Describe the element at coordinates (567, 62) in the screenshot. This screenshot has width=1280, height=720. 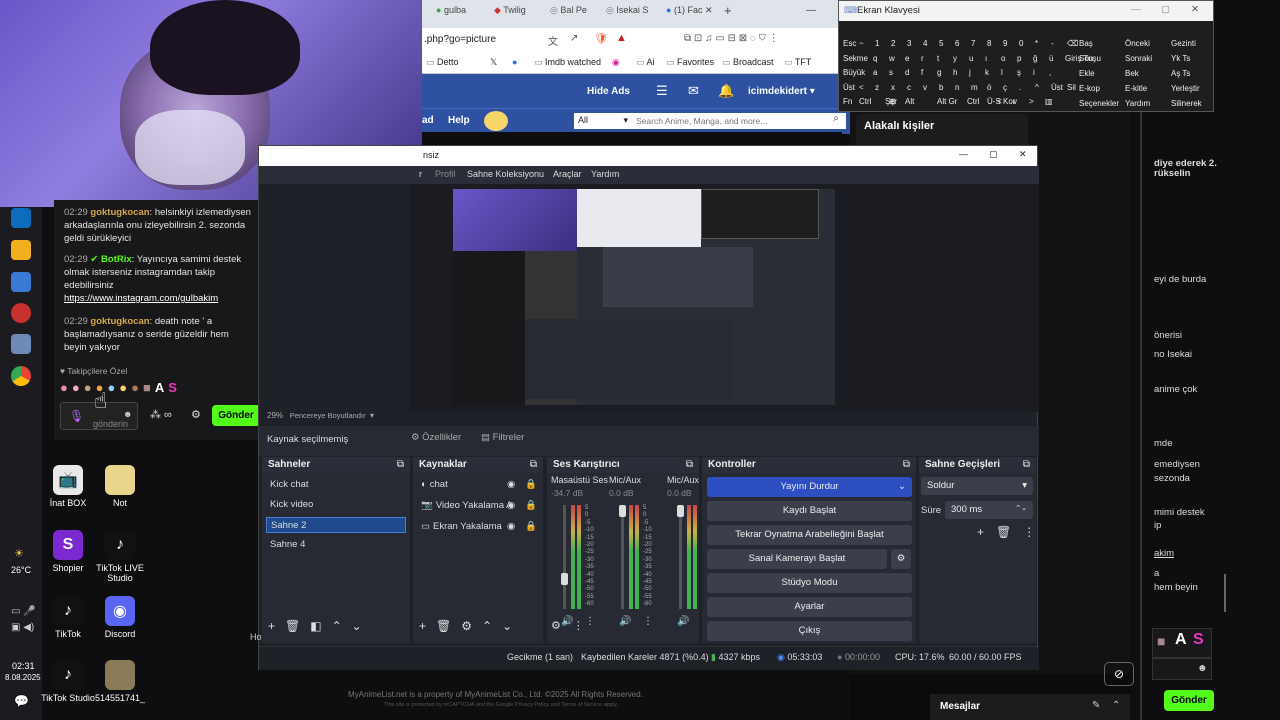
I see `bookmark-imdb: ▭ Imdb watched` at that location.